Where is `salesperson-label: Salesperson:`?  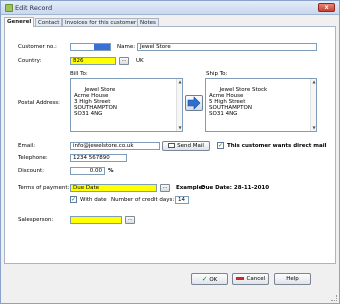
salesperson-label: Salesperson: is located at coordinates (36, 220).